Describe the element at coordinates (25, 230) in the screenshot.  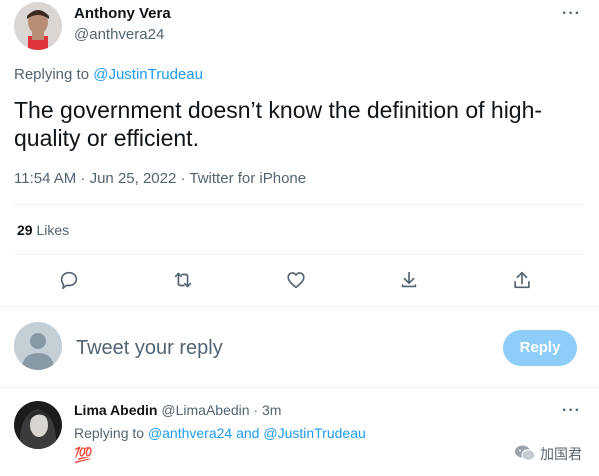
I see `likes-count: 29` at that location.